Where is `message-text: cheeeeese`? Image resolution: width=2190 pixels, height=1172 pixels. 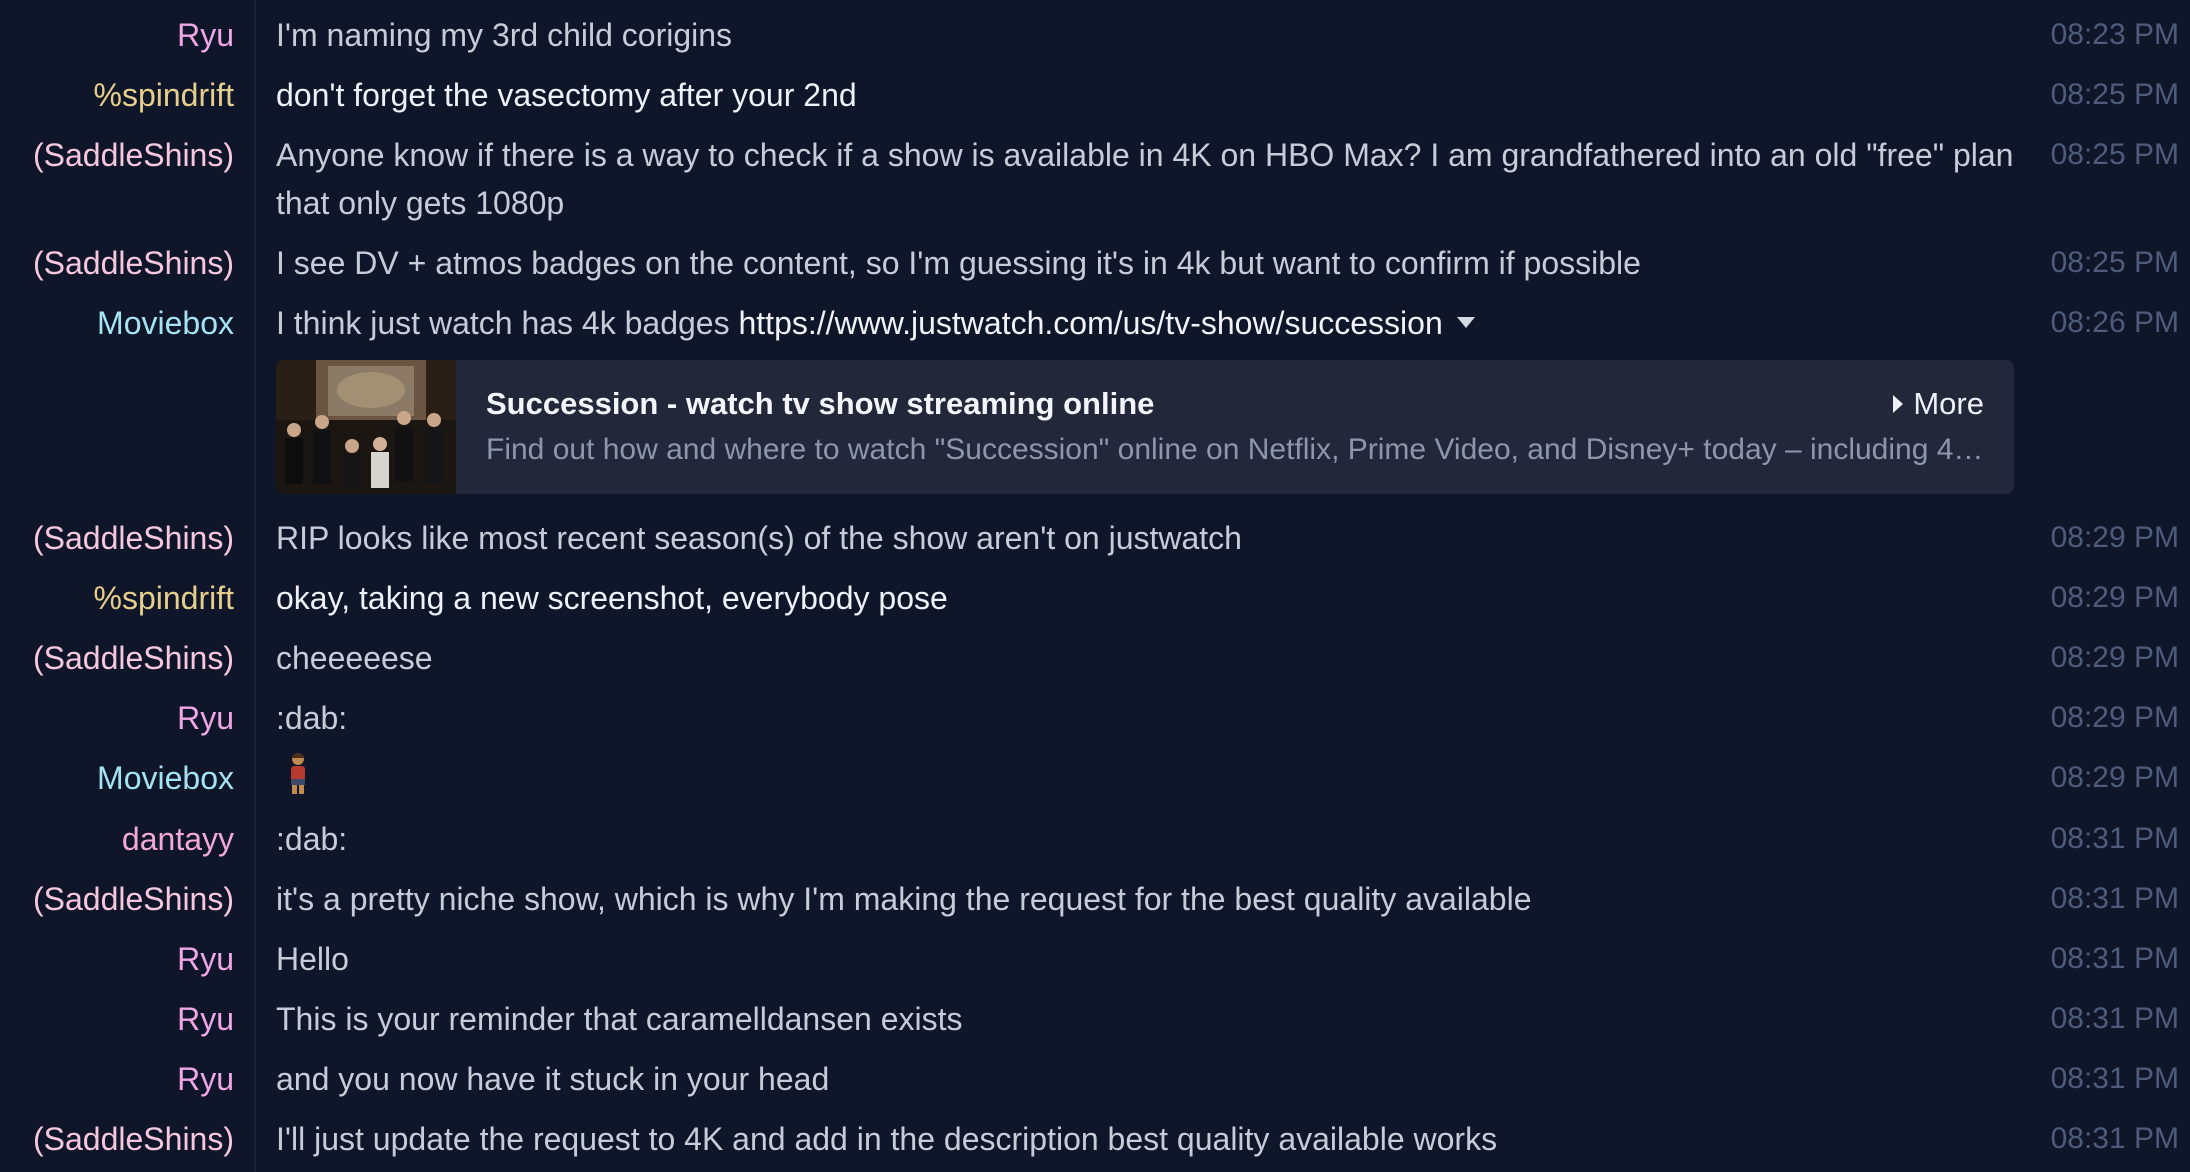
message-text: cheeeeese is located at coordinates (354, 658).